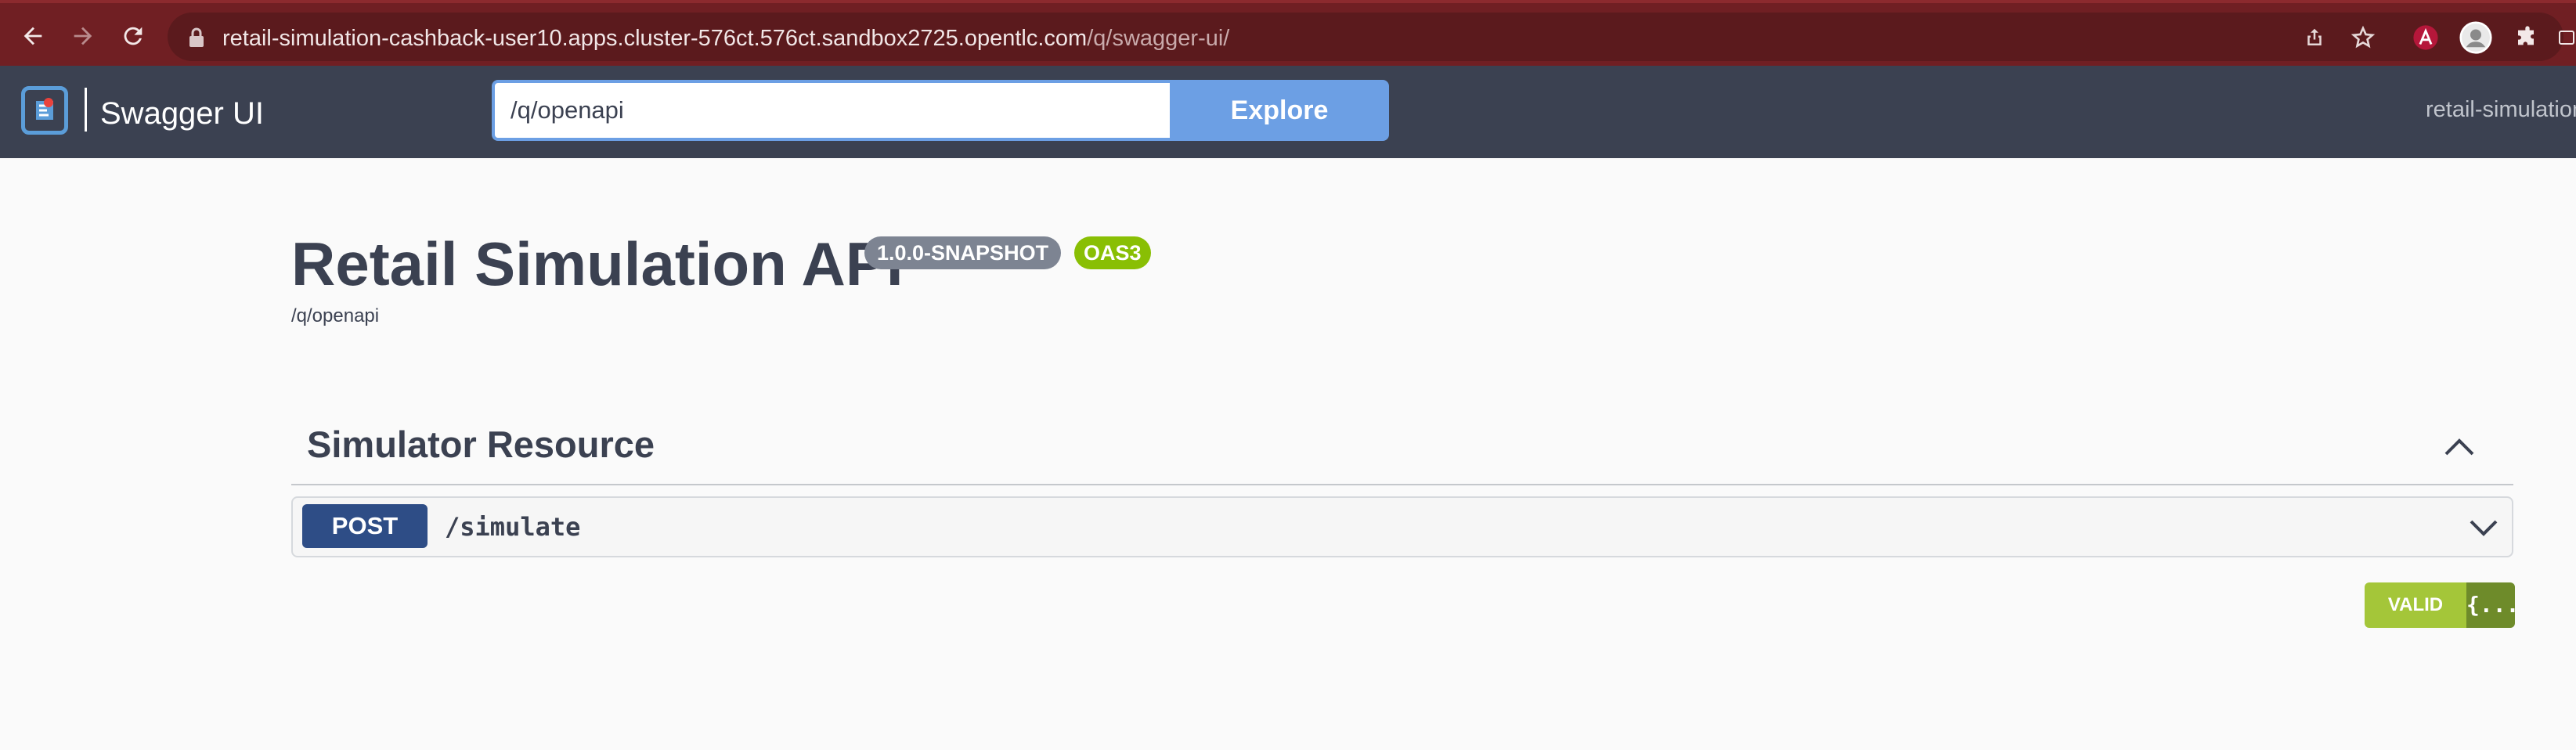 The height and width of the screenshot is (750, 2576). I want to click on share-icon, so click(2314, 37).